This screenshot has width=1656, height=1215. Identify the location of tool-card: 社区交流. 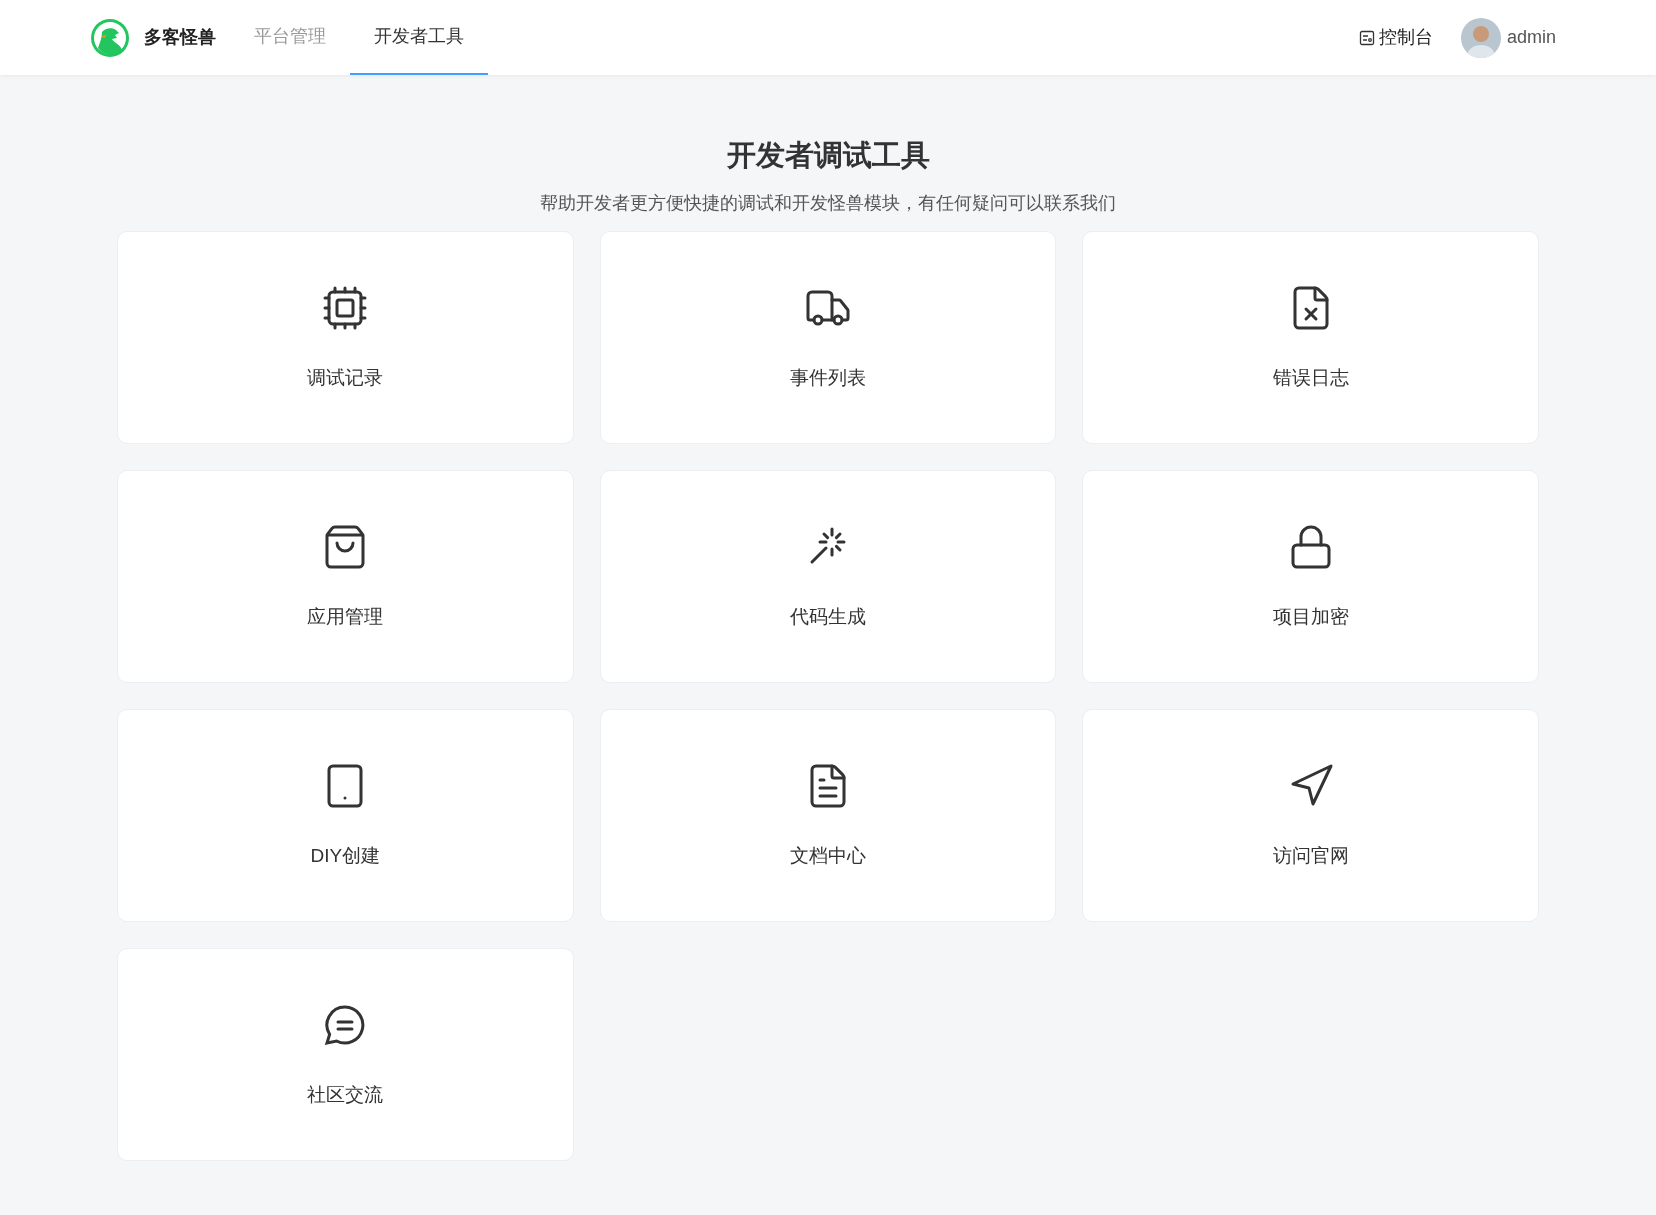
(345, 1054).